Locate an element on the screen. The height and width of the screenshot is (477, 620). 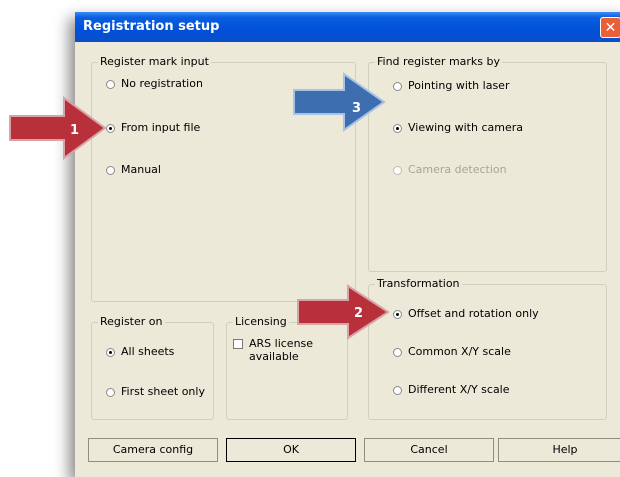
radio-camera-detection: Camera detection is located at coordinates (450, 170).